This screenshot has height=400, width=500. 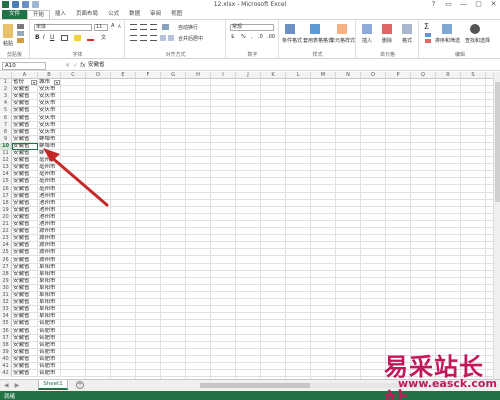 I want to click on underline-button: U, so click(x=52, y=37).